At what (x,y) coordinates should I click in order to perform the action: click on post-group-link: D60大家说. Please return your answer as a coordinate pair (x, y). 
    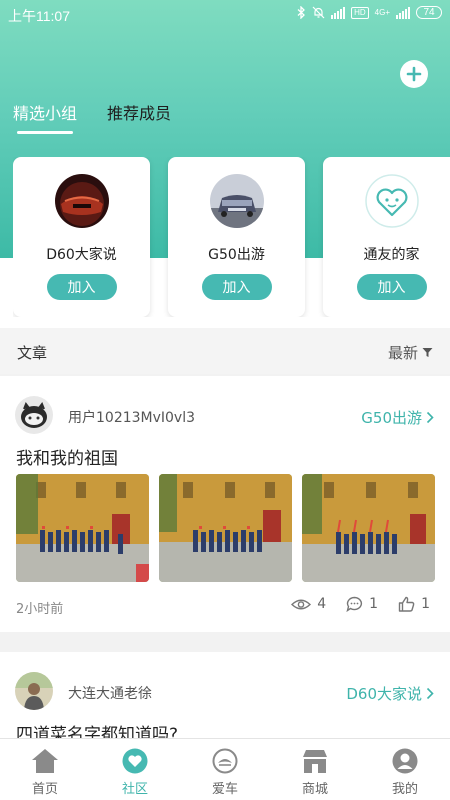
    Looking at the image, I should click on (390, 693).